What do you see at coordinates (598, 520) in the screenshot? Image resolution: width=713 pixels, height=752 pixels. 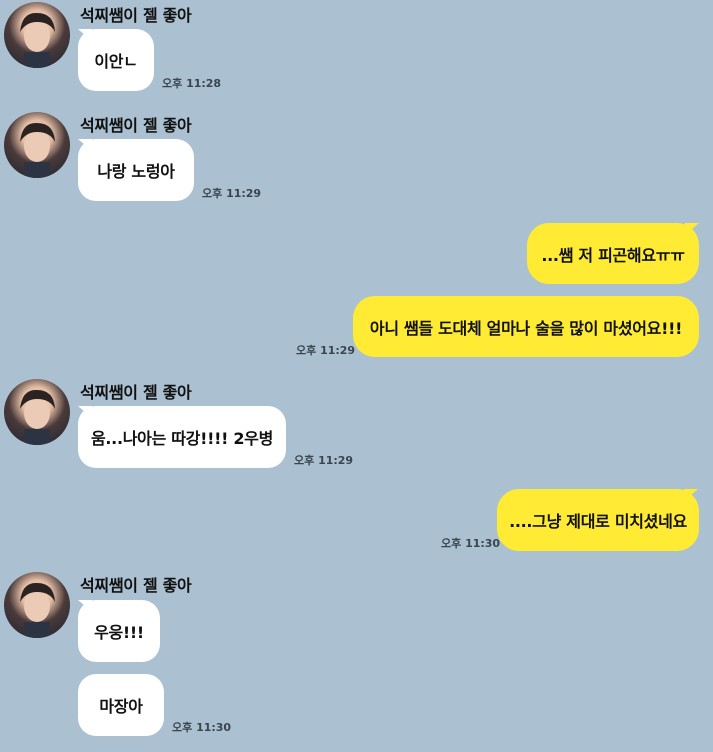 I see `message-bubble: ....그냥 제대로 미치셨네요` at bounding box center [598, 520].